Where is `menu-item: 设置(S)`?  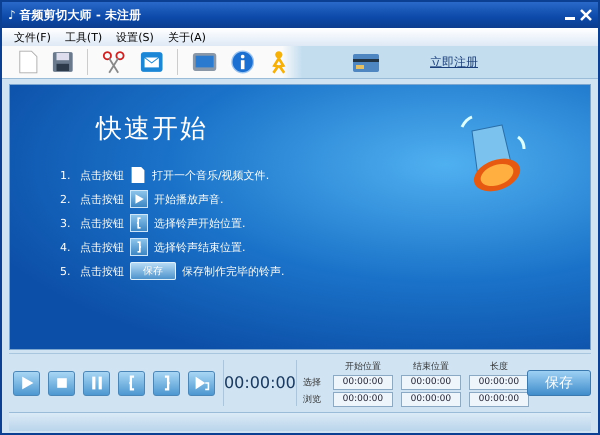
menu-item: 设置(S) is located at coordinates (135, 37).